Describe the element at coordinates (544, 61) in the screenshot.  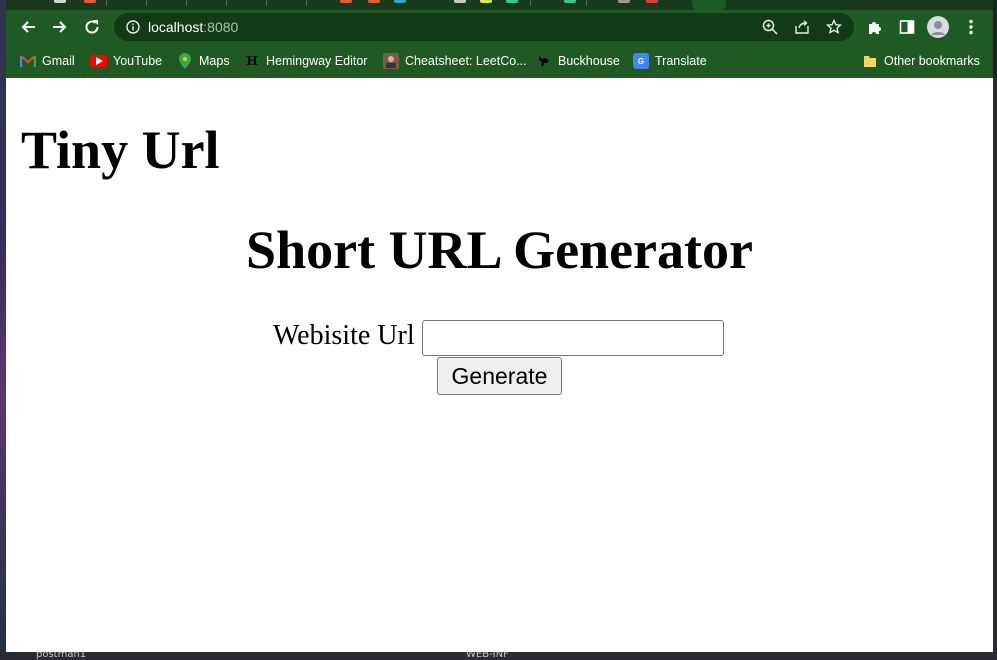
I see `buckhouse-icon` at that location.